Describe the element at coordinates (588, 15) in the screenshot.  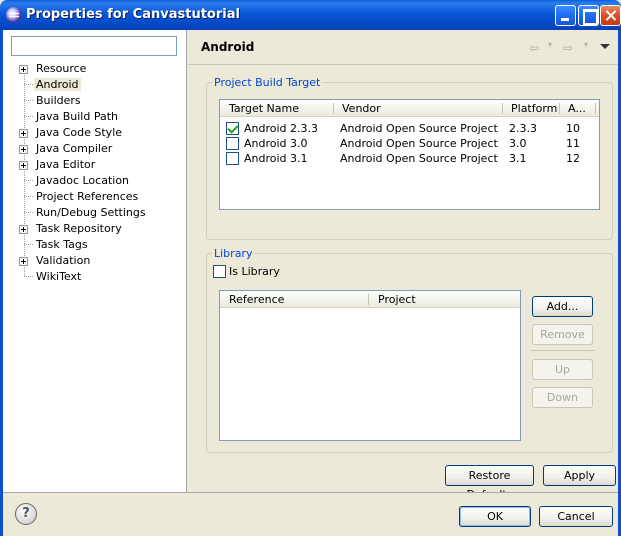
I see `maximize-button` at that location.